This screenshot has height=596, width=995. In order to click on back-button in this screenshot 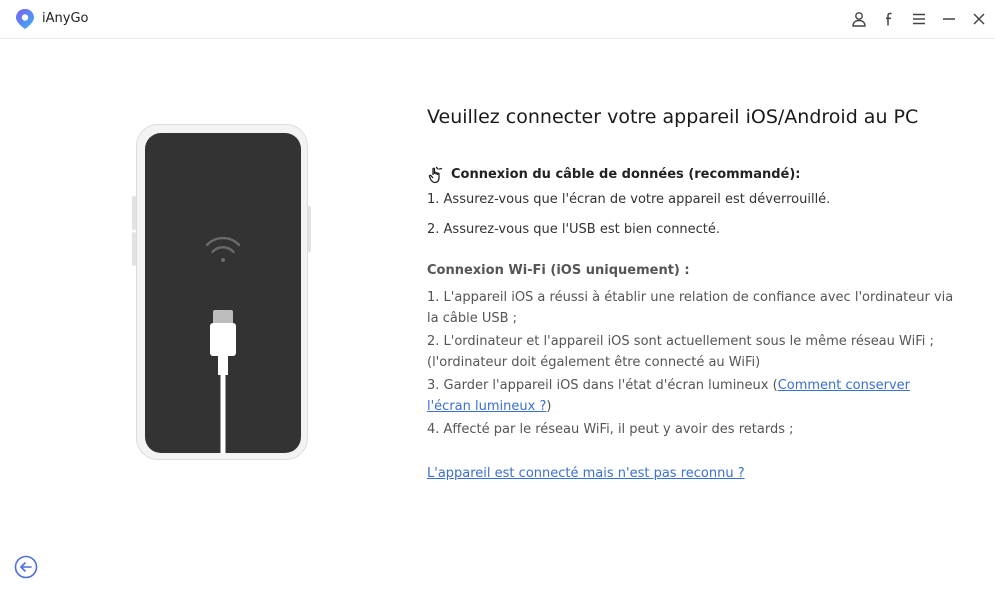, I will do `click(26, 567)`.